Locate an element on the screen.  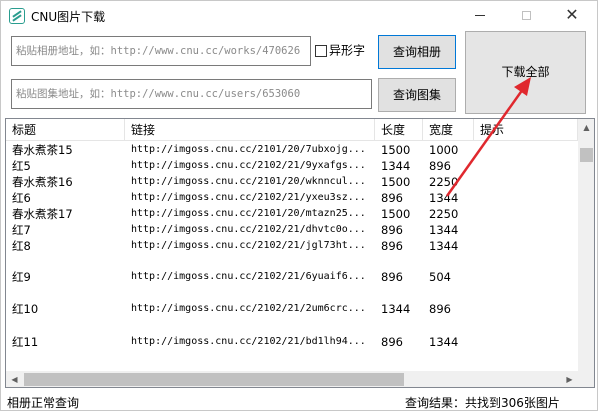
column-header-length: 长度 is located at coordinates (399, 130).